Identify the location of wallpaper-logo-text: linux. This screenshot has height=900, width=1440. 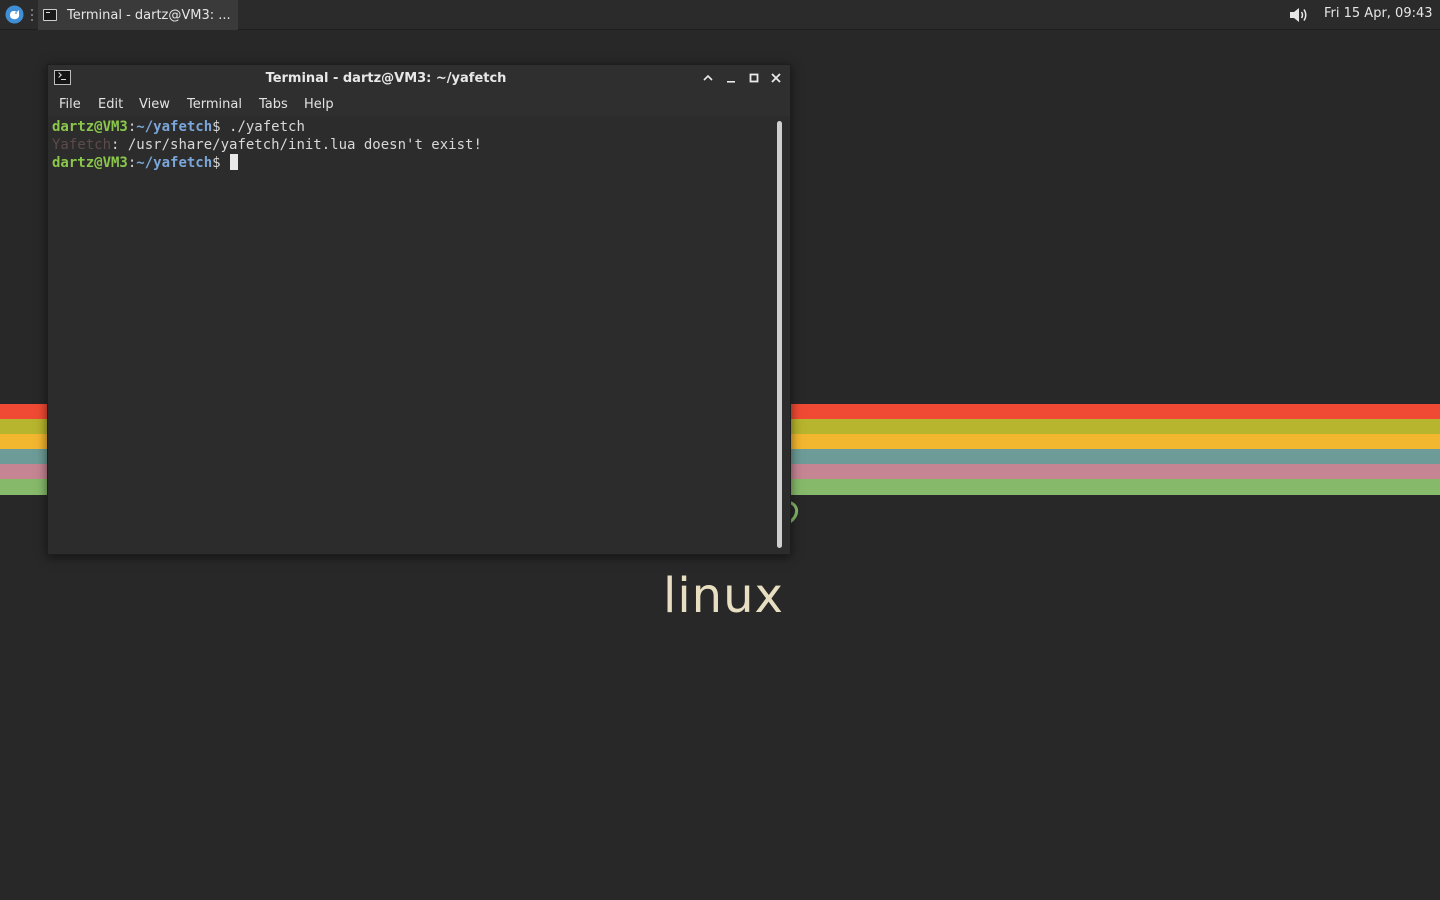
(723, 596).